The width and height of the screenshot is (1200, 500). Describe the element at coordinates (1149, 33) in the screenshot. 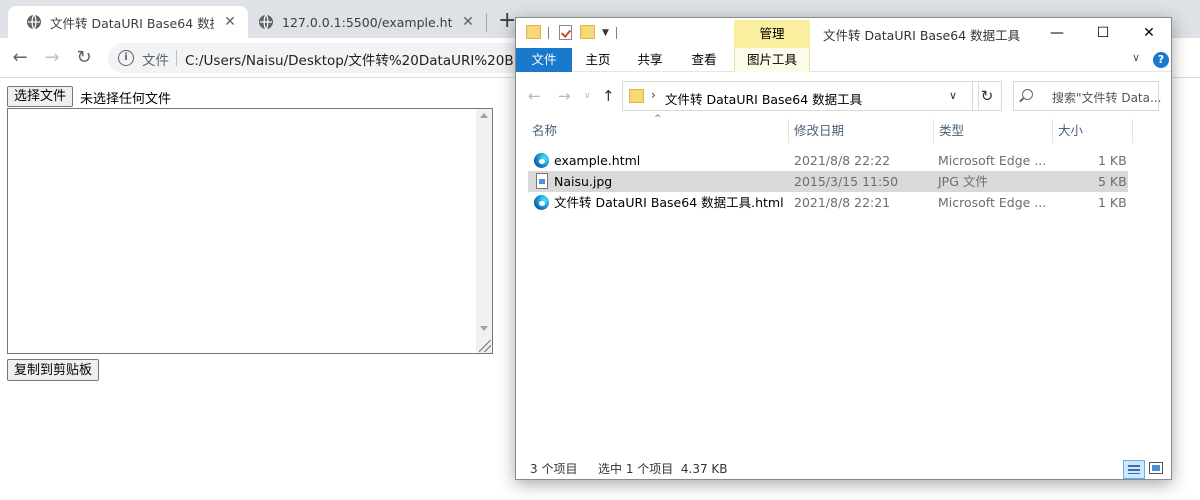

I see `close-window-icon: ✕` at that location.